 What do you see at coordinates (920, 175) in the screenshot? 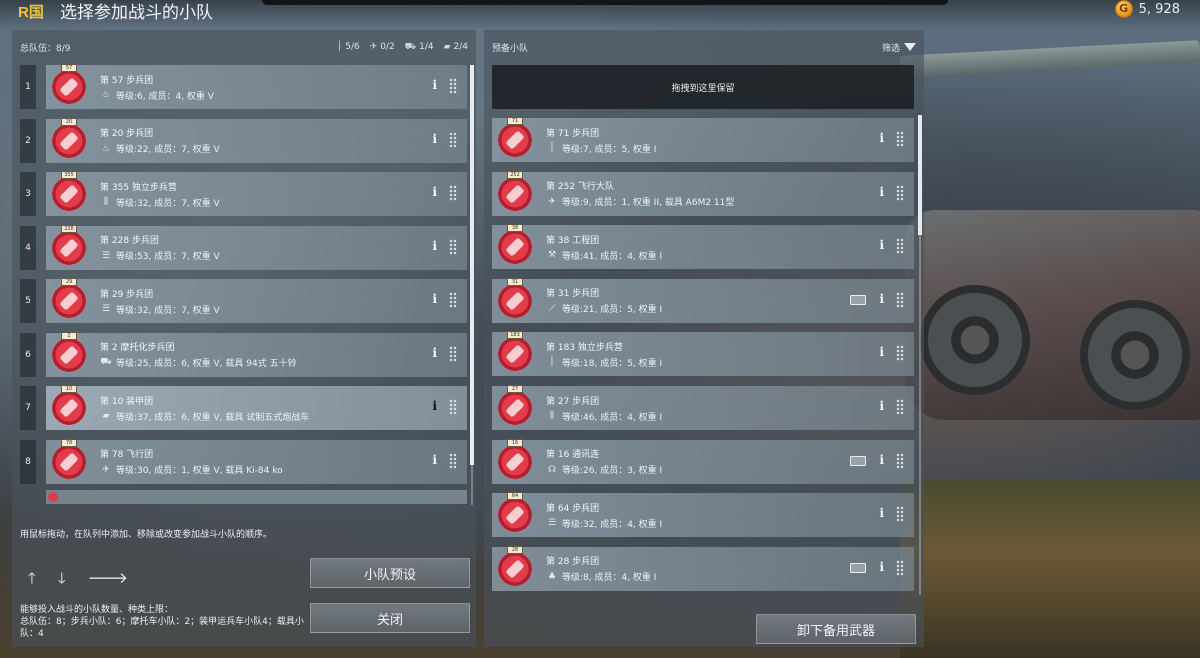
I see `right-scrollbar-thumb` at bounding box center [920, 175].